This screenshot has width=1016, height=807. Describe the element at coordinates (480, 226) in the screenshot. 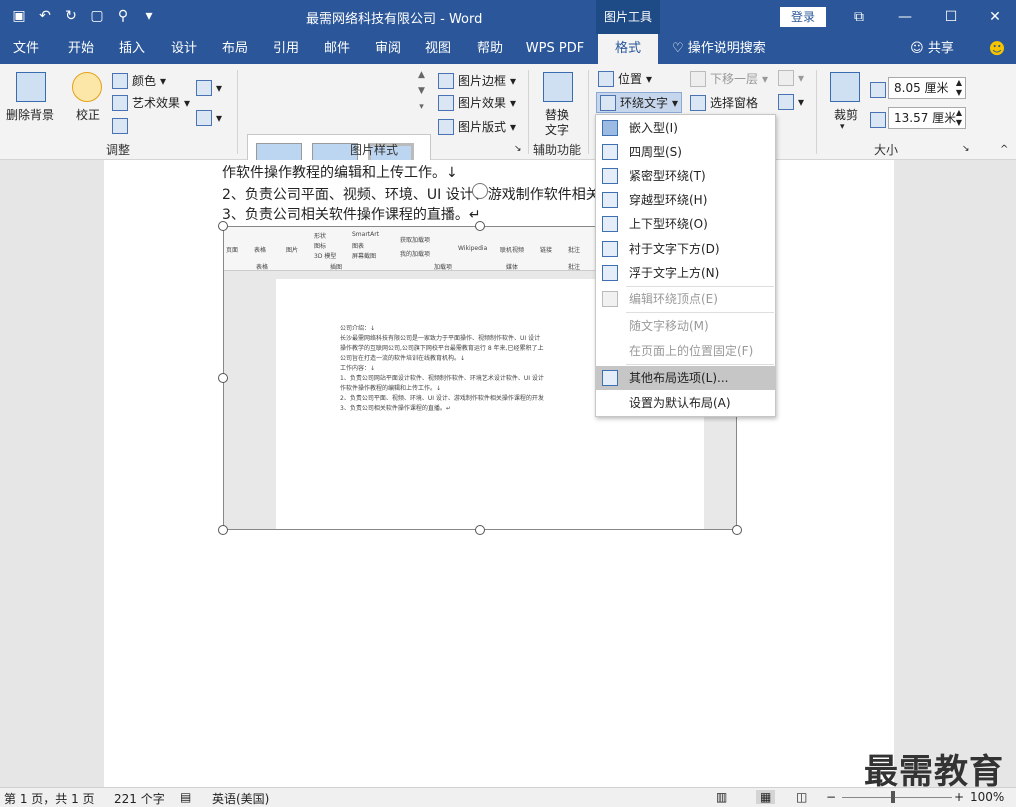

I see `resize-handle-n` at that location.